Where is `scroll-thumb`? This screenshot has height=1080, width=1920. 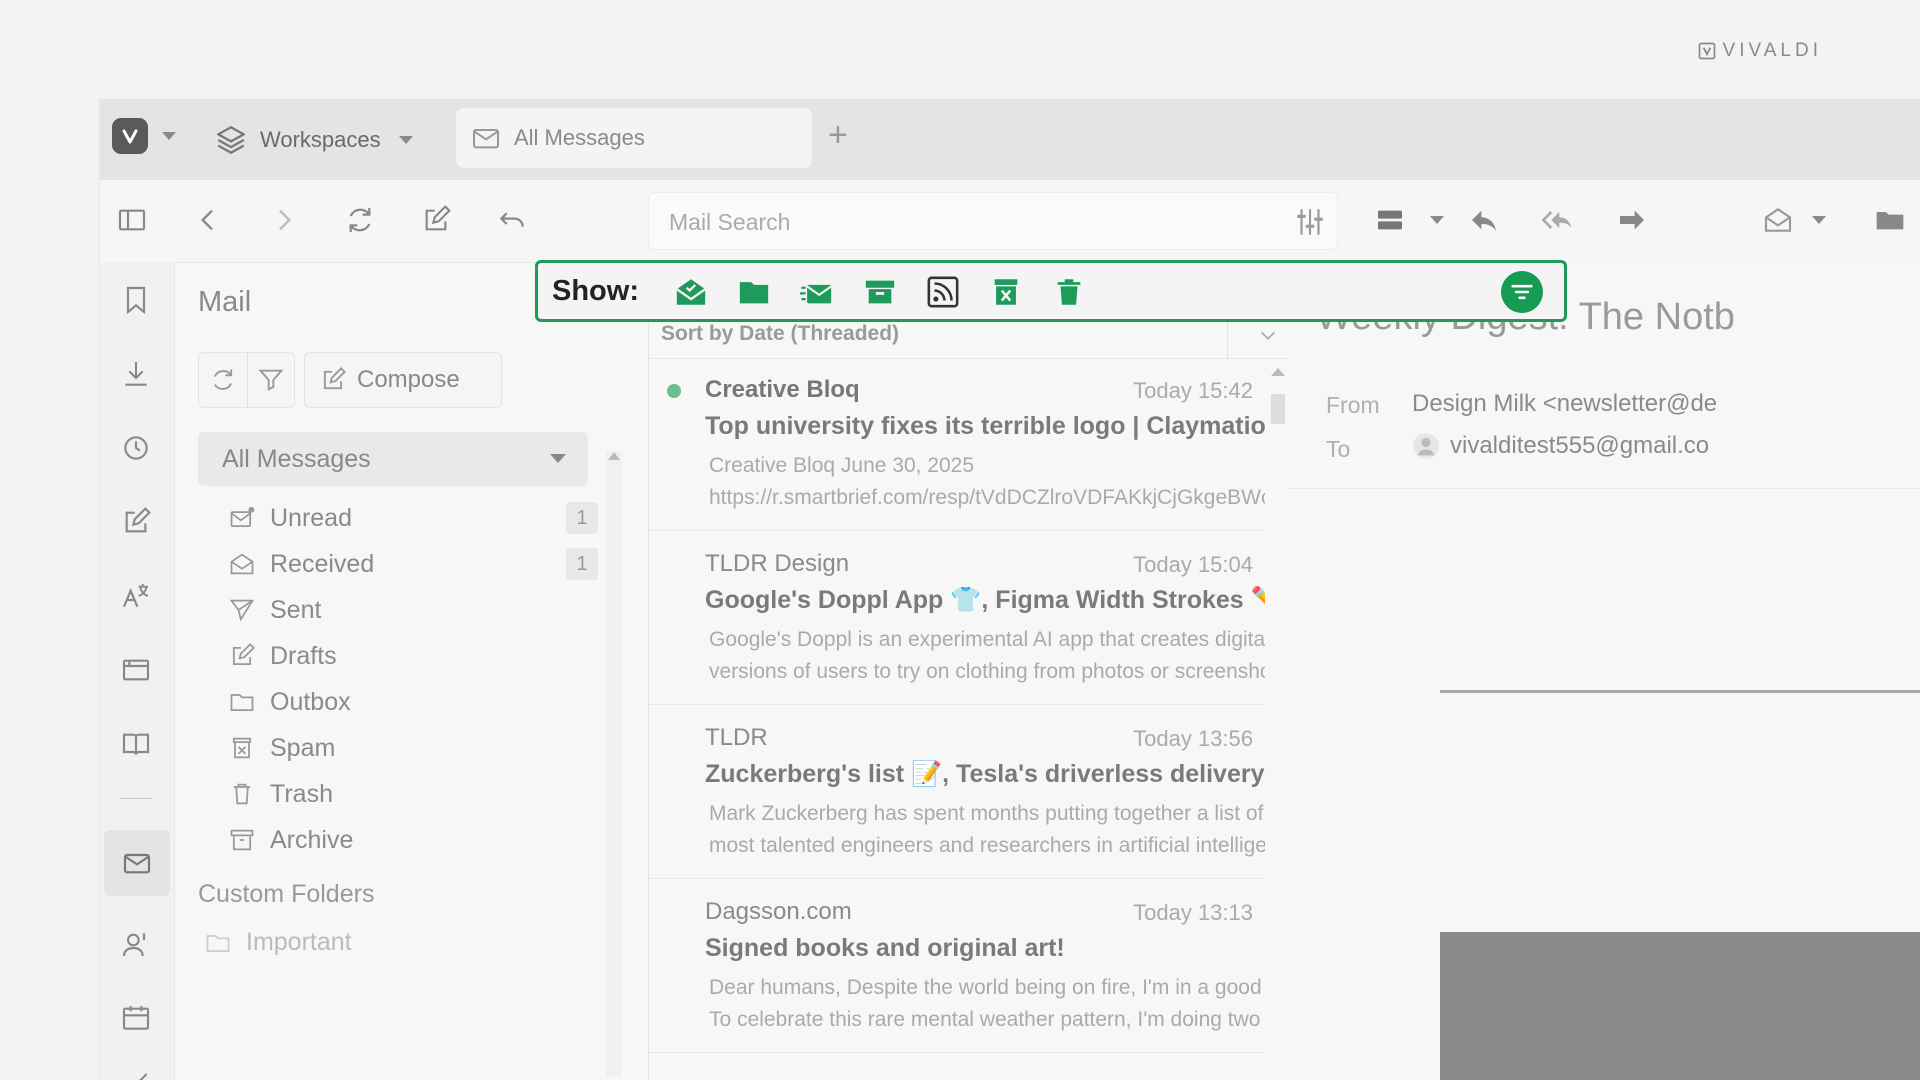 scroll-thumb is located at coordinates (1278, 409).